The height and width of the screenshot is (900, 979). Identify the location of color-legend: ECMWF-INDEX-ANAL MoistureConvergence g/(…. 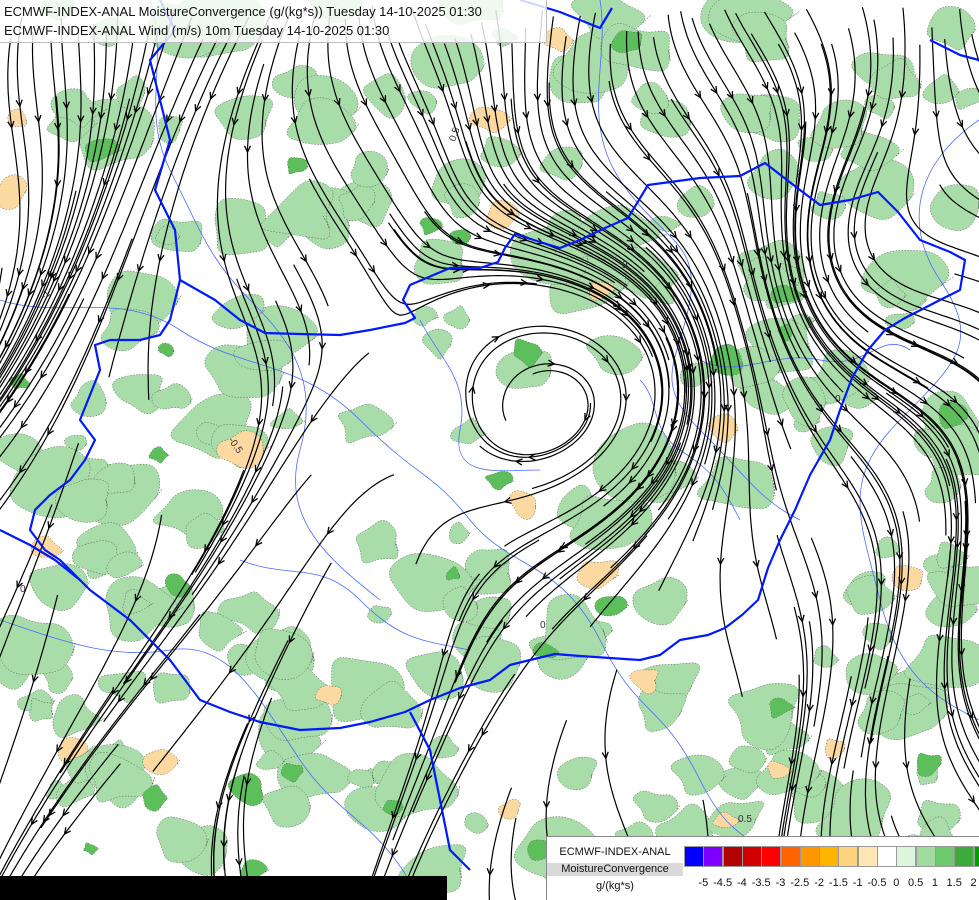
(762, 868).